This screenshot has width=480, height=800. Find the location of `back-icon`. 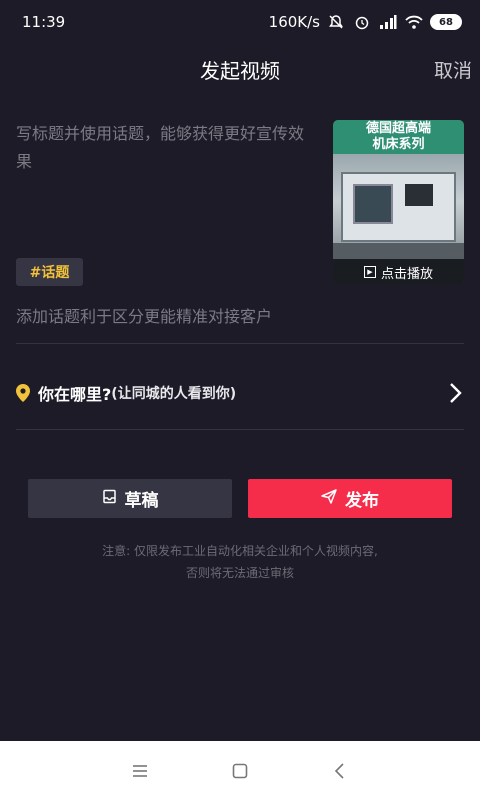

back-icon is located at coordinates (340, 771).